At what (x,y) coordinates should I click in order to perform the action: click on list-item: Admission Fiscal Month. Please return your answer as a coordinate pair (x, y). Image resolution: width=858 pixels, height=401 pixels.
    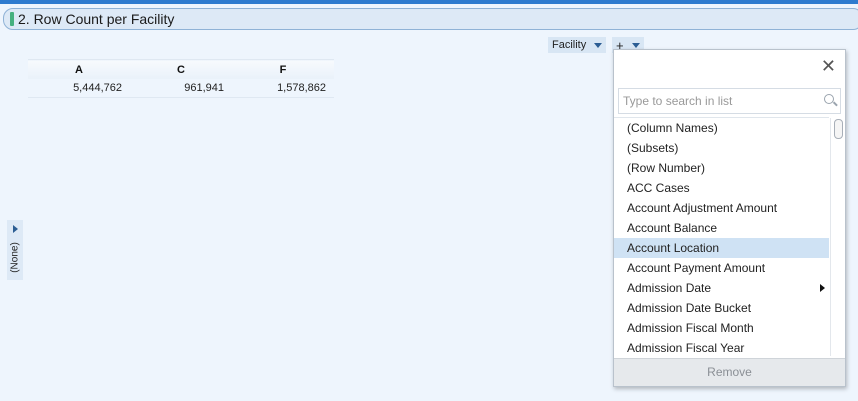
    Looking at the image, I should click on (721, 328).